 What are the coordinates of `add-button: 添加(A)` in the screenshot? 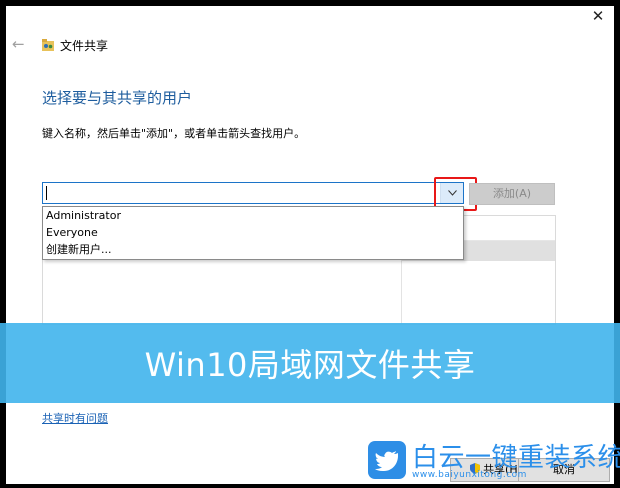 It's located at (512, 194).